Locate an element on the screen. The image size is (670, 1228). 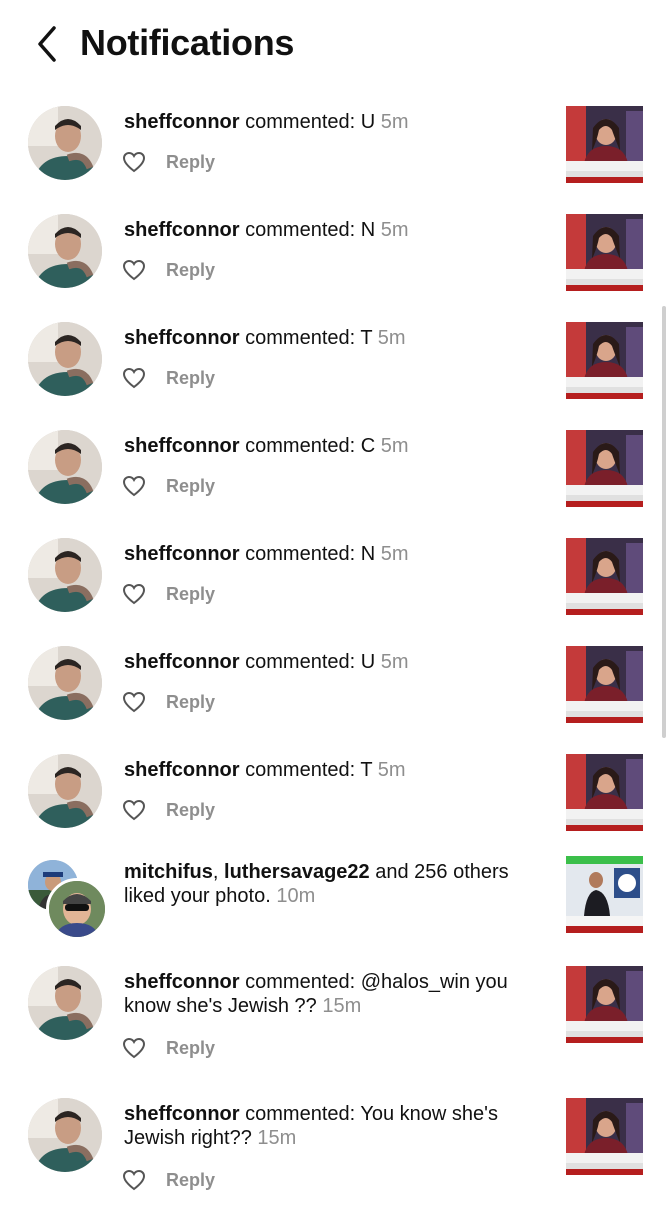
group-avatar is located at coordinates (68, 900).